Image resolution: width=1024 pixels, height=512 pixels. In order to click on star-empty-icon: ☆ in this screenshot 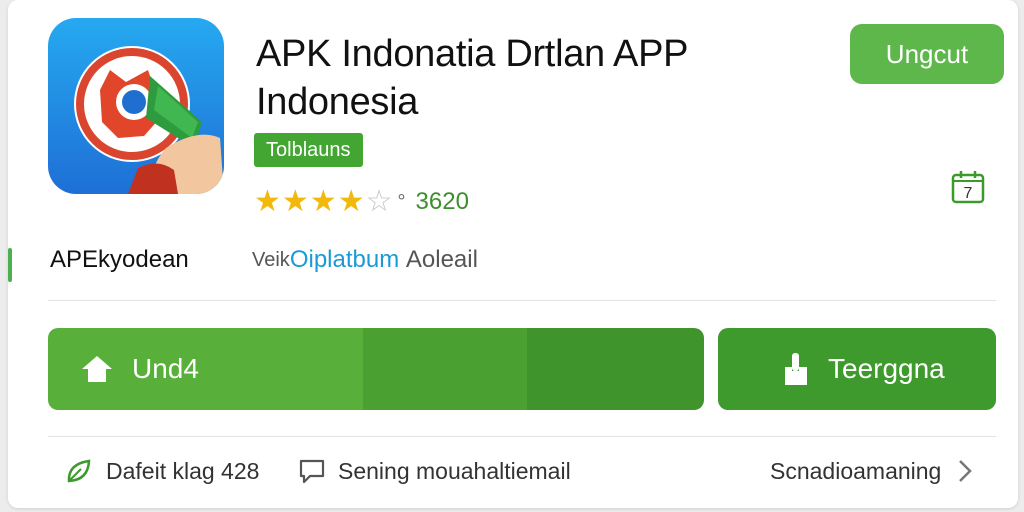, I will do `click(379, 201)`.